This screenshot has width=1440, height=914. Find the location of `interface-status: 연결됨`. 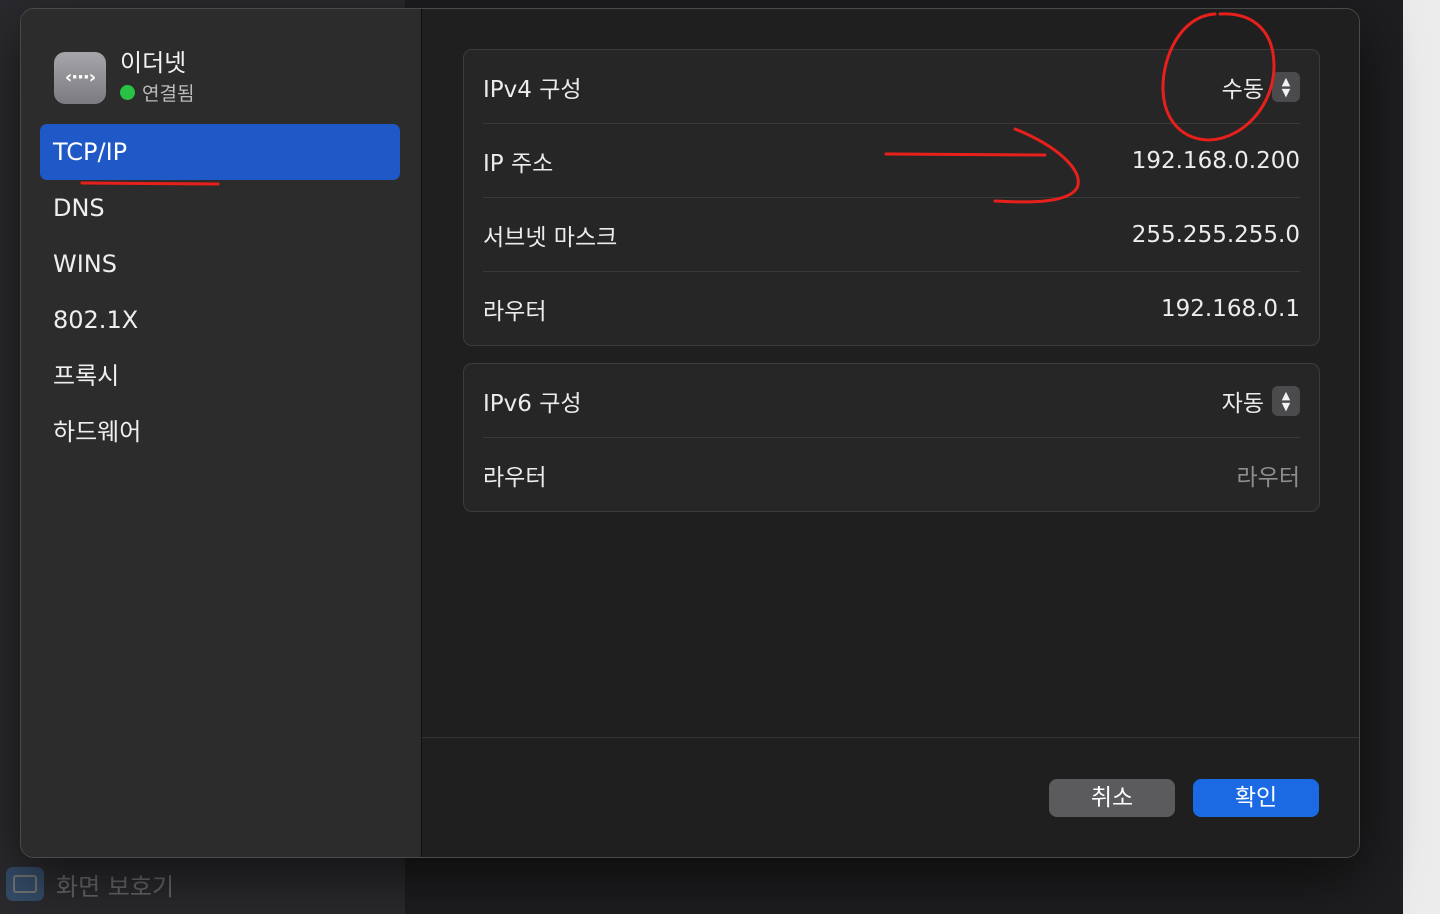

interface-status: 연결됨 is located at coordinates (157, 92).